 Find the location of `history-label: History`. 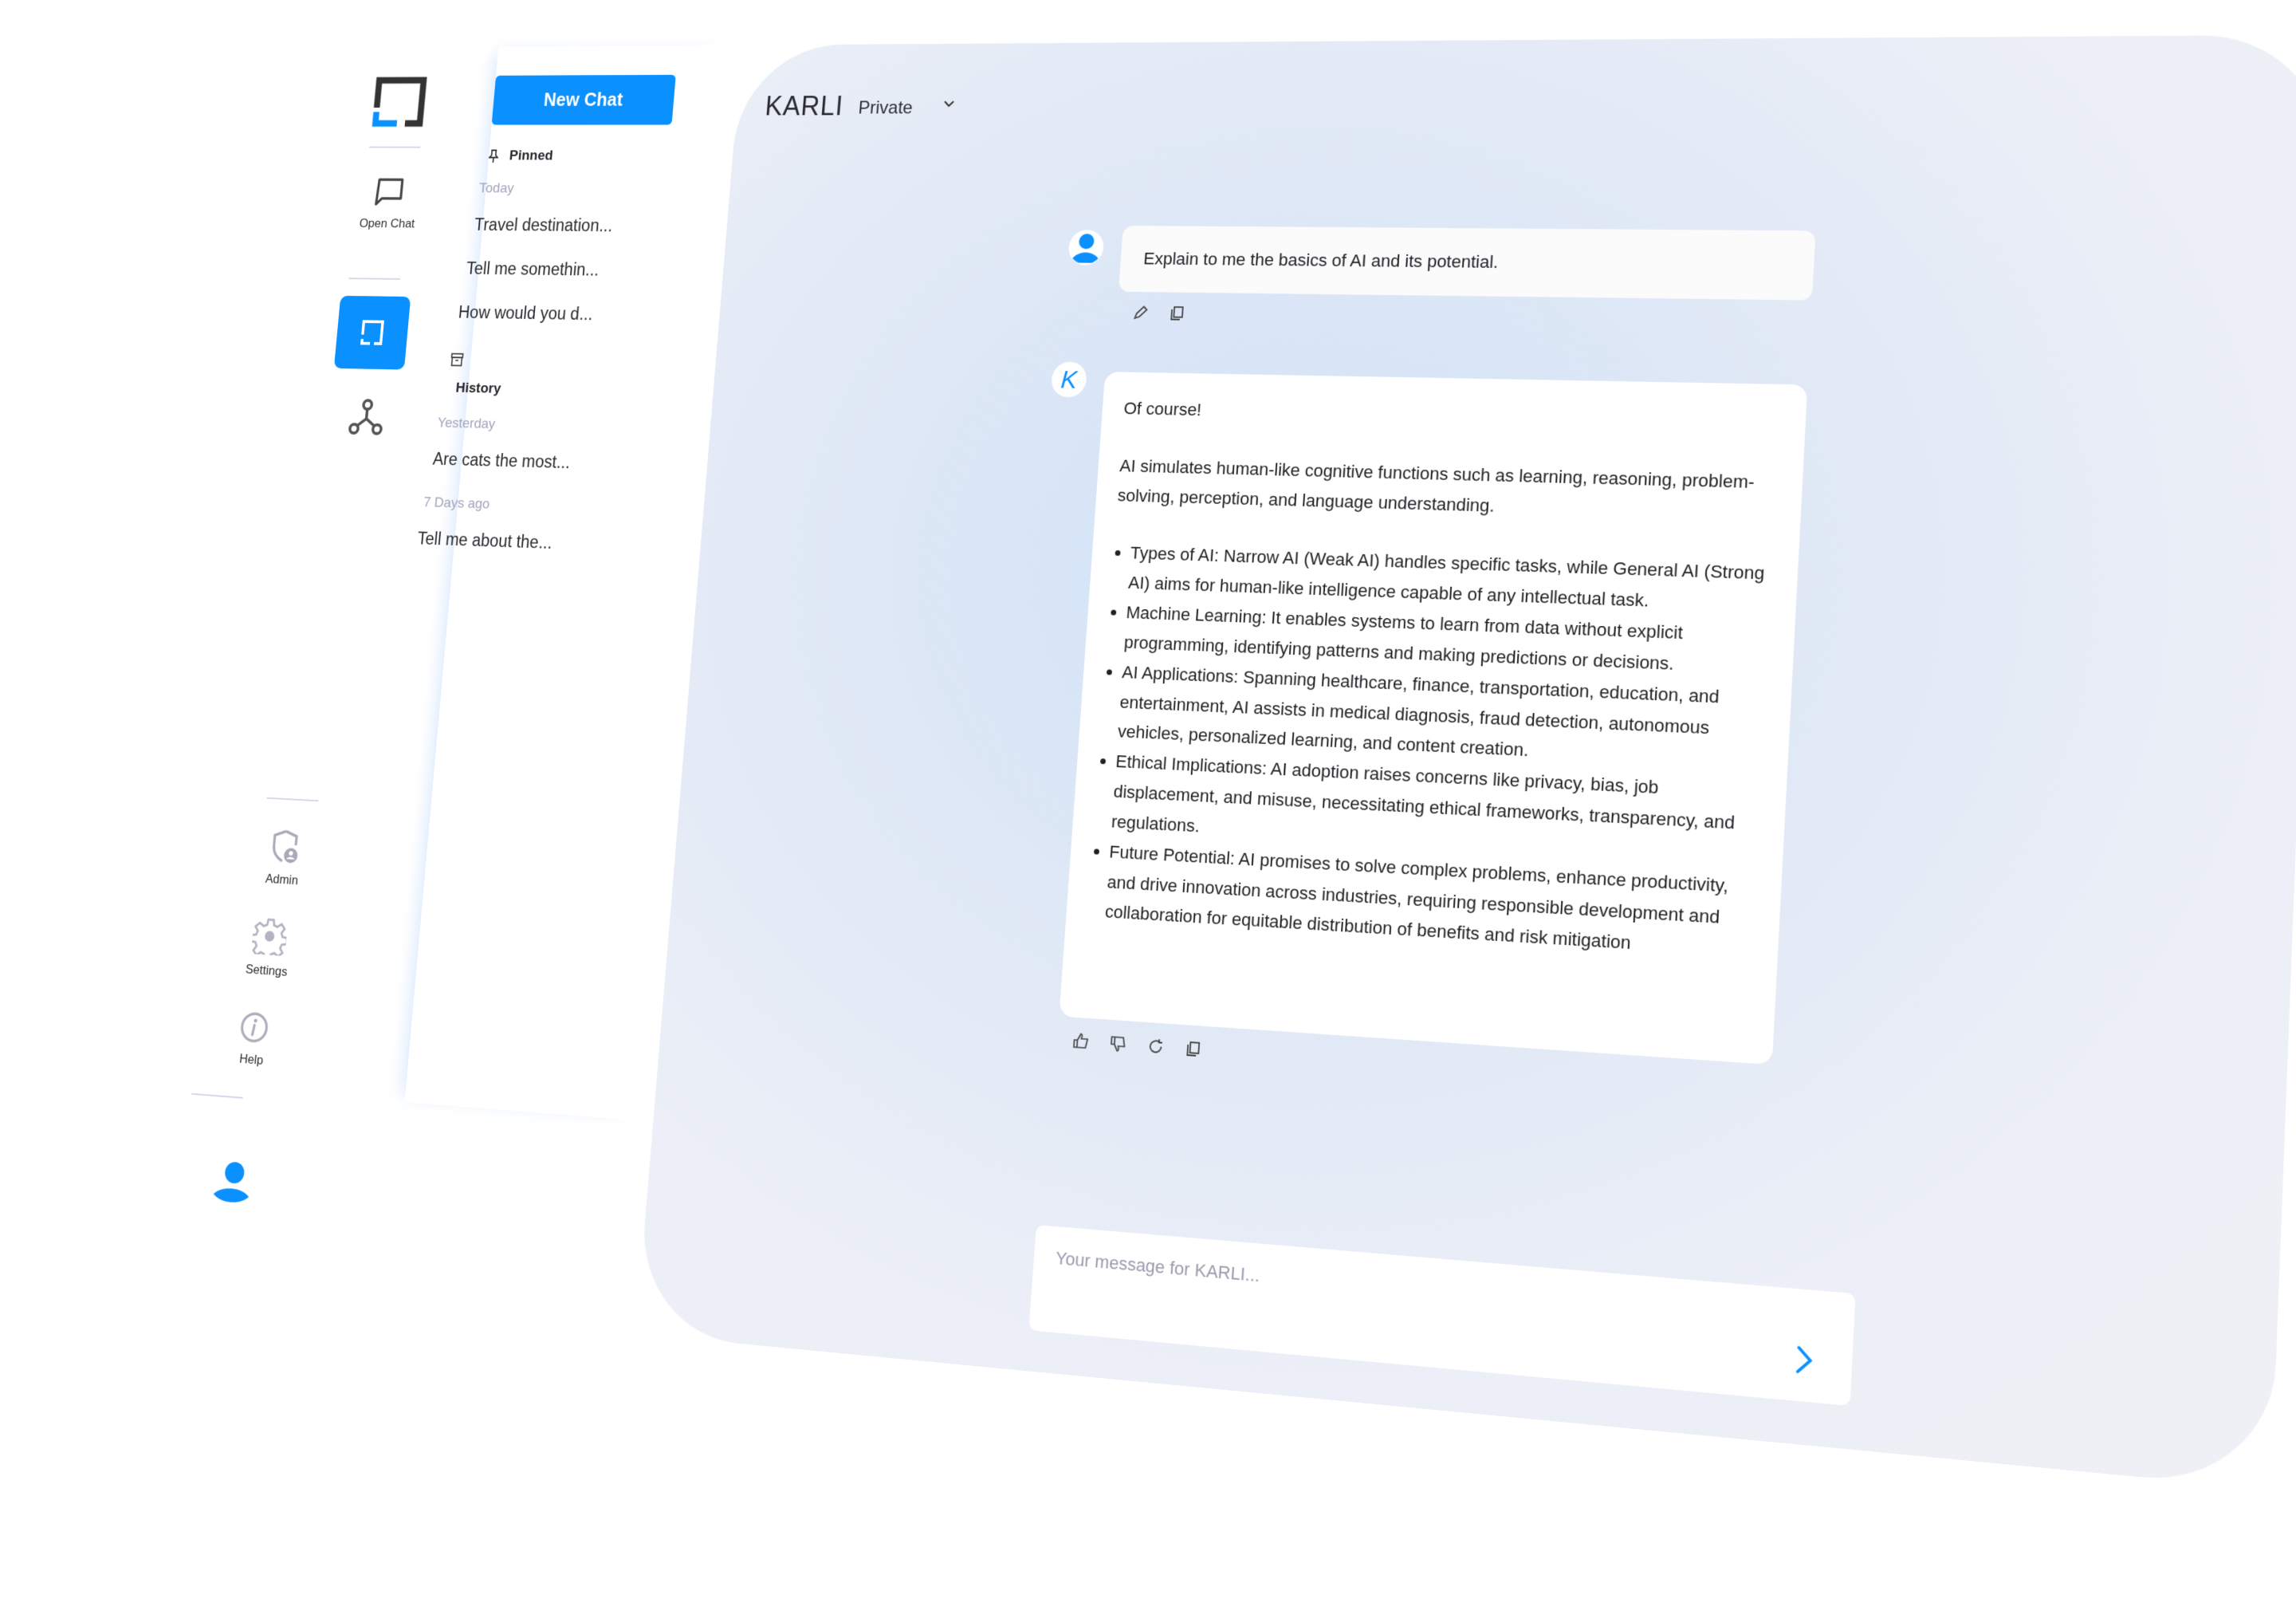

history-label: History is located at coordinates (478, 388).